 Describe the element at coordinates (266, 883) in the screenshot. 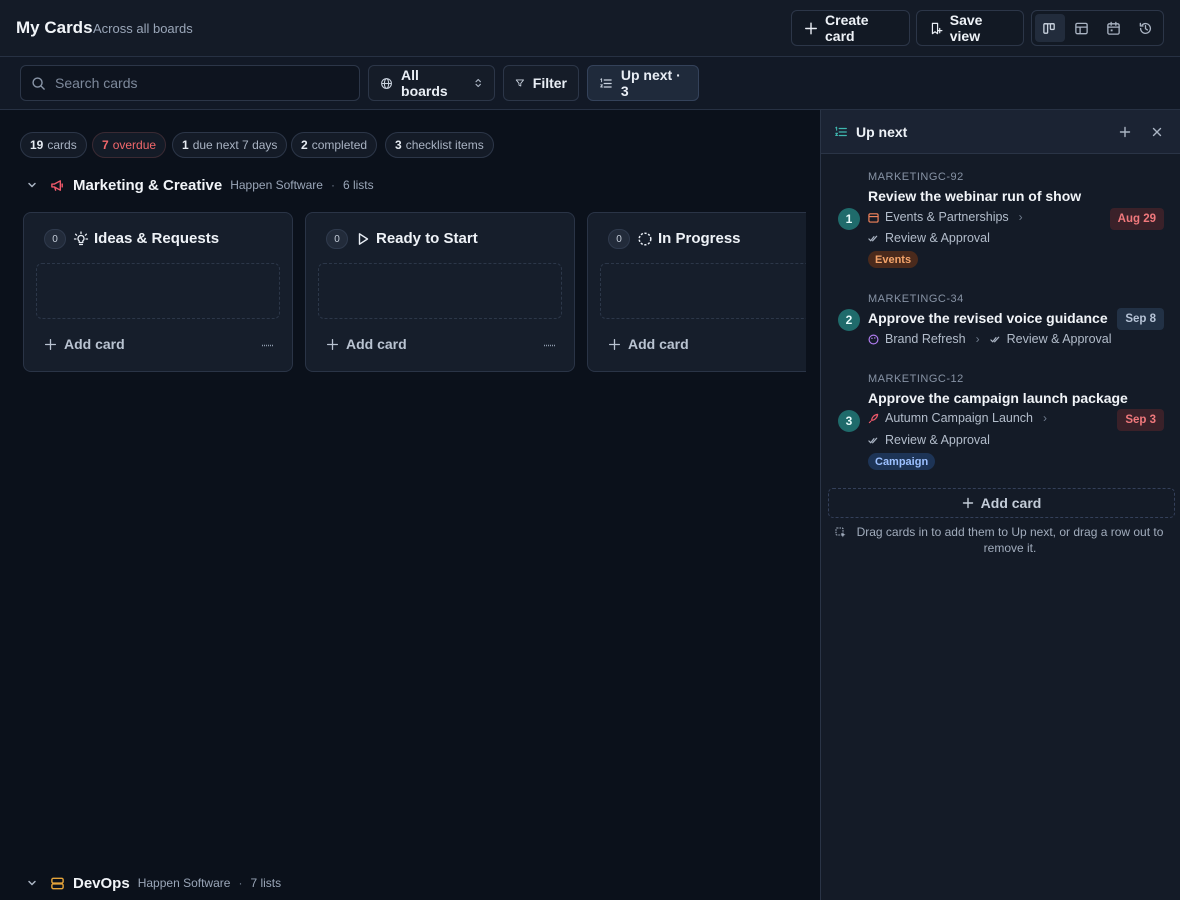

I see `board-group-list-count: 7 lists` at that location.